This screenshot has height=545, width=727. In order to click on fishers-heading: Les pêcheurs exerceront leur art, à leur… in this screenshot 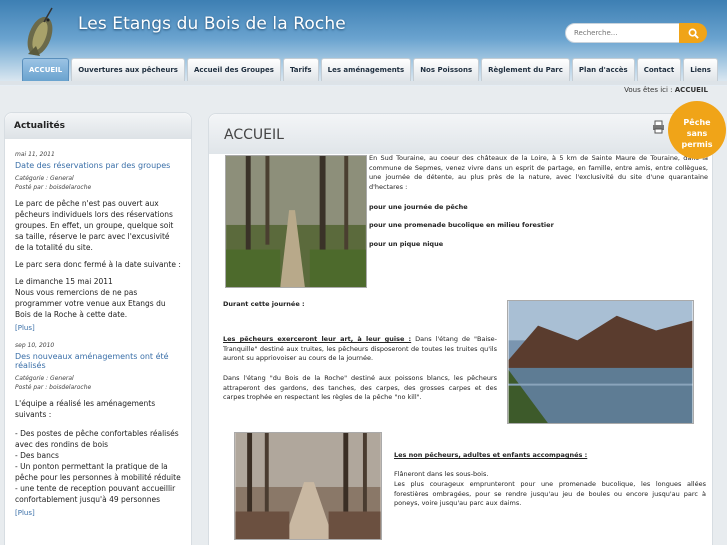, I will do `click(317, 339)`.